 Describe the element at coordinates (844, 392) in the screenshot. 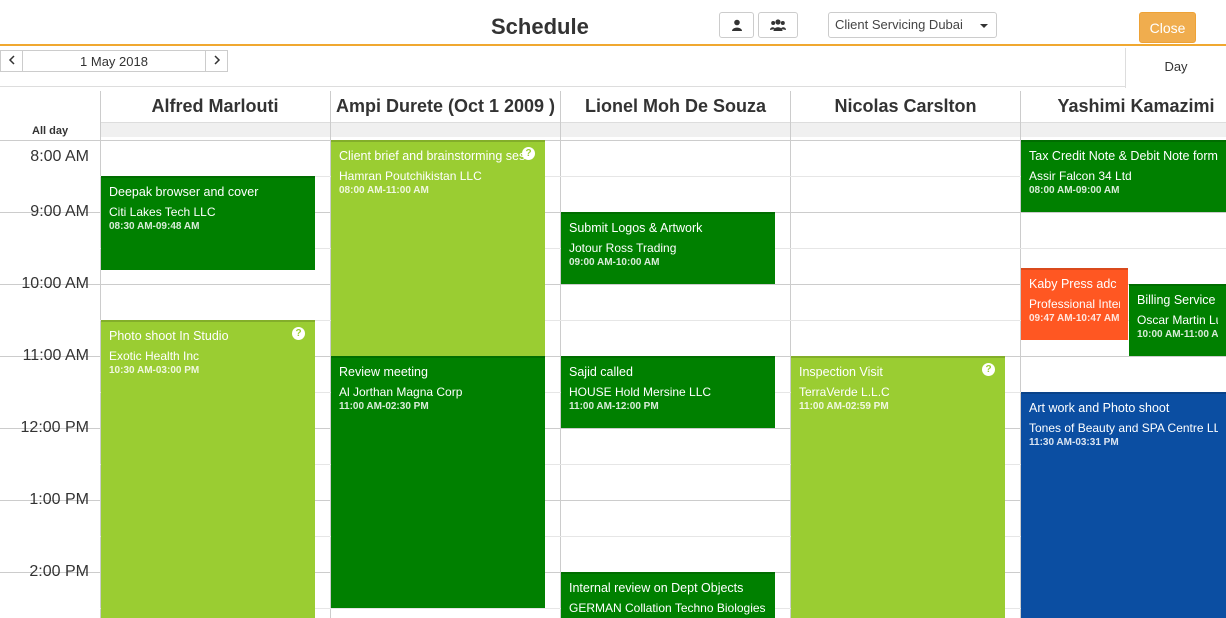

I see `event-client: TerraVerde L.L.C` at that location.